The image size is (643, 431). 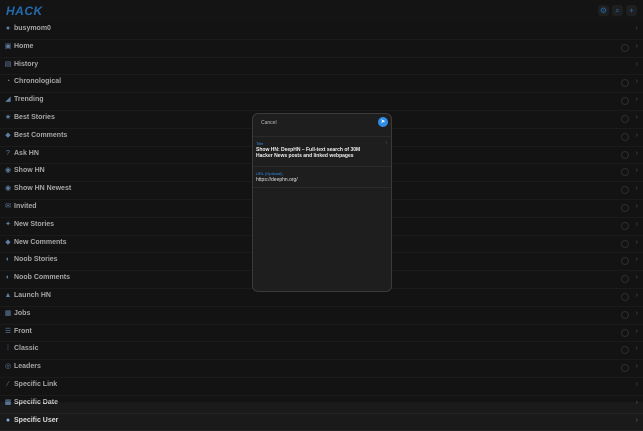 I want to click on title-label: Title, so click(x=260, y=143).